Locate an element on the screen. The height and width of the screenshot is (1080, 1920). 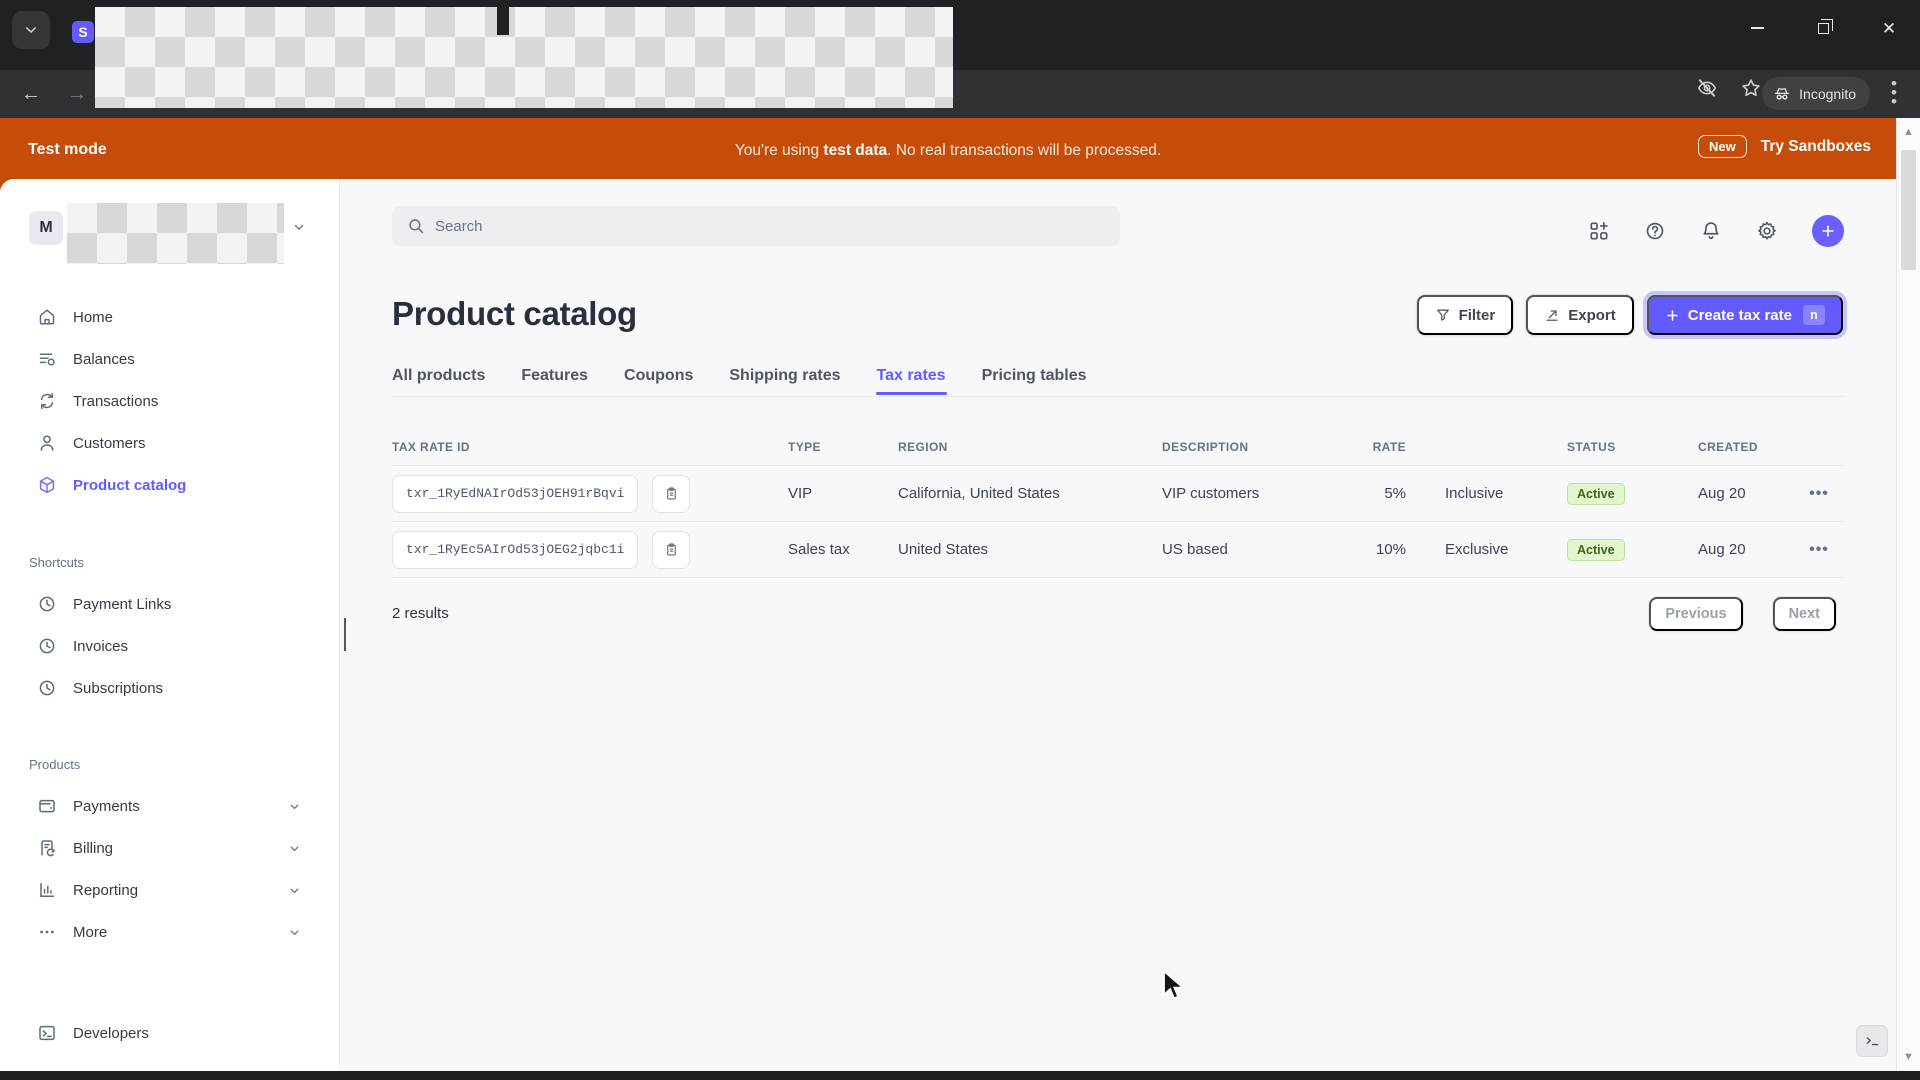
tab-tax-rates: Tax rates is located at coordinates (911, 381).